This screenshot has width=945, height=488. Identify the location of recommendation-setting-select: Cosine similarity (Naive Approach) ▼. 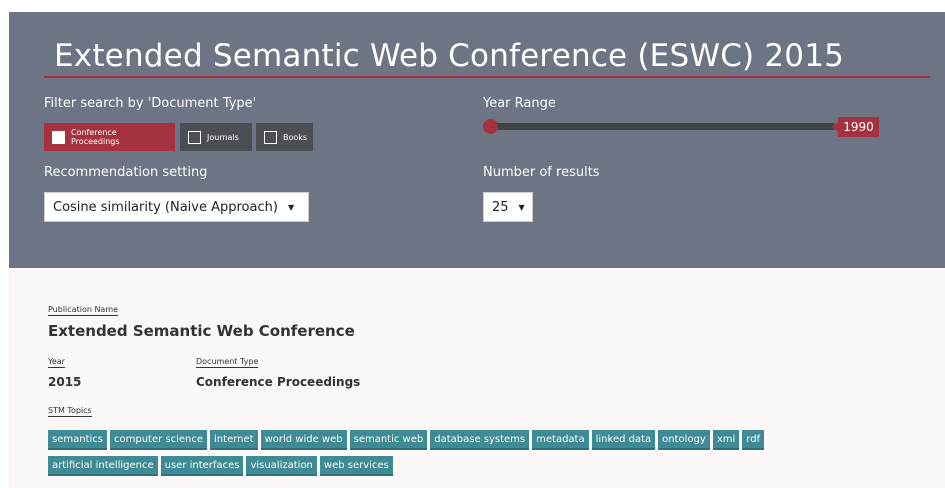
(176, 207).